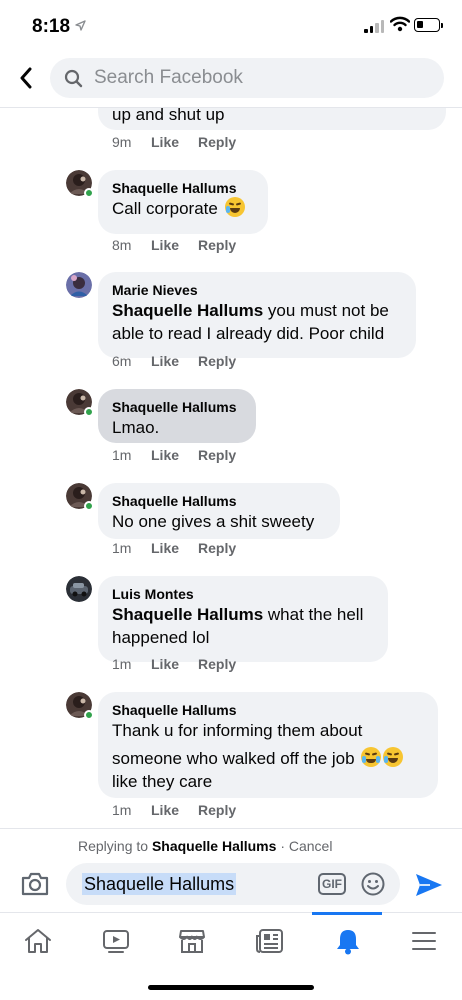 Image resolution: width=462 pixels, height=1000 pixels. What do you see at coordinates (233, 758) in the screenshot?
I see `comment-text: someone who walked off the job` at bounding box center [233, 758].